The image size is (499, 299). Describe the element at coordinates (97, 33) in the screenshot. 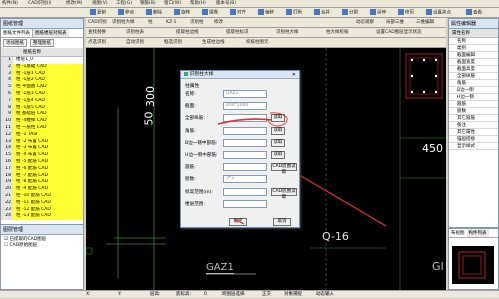

I see `find-replace-button: 查找替换` at that location.